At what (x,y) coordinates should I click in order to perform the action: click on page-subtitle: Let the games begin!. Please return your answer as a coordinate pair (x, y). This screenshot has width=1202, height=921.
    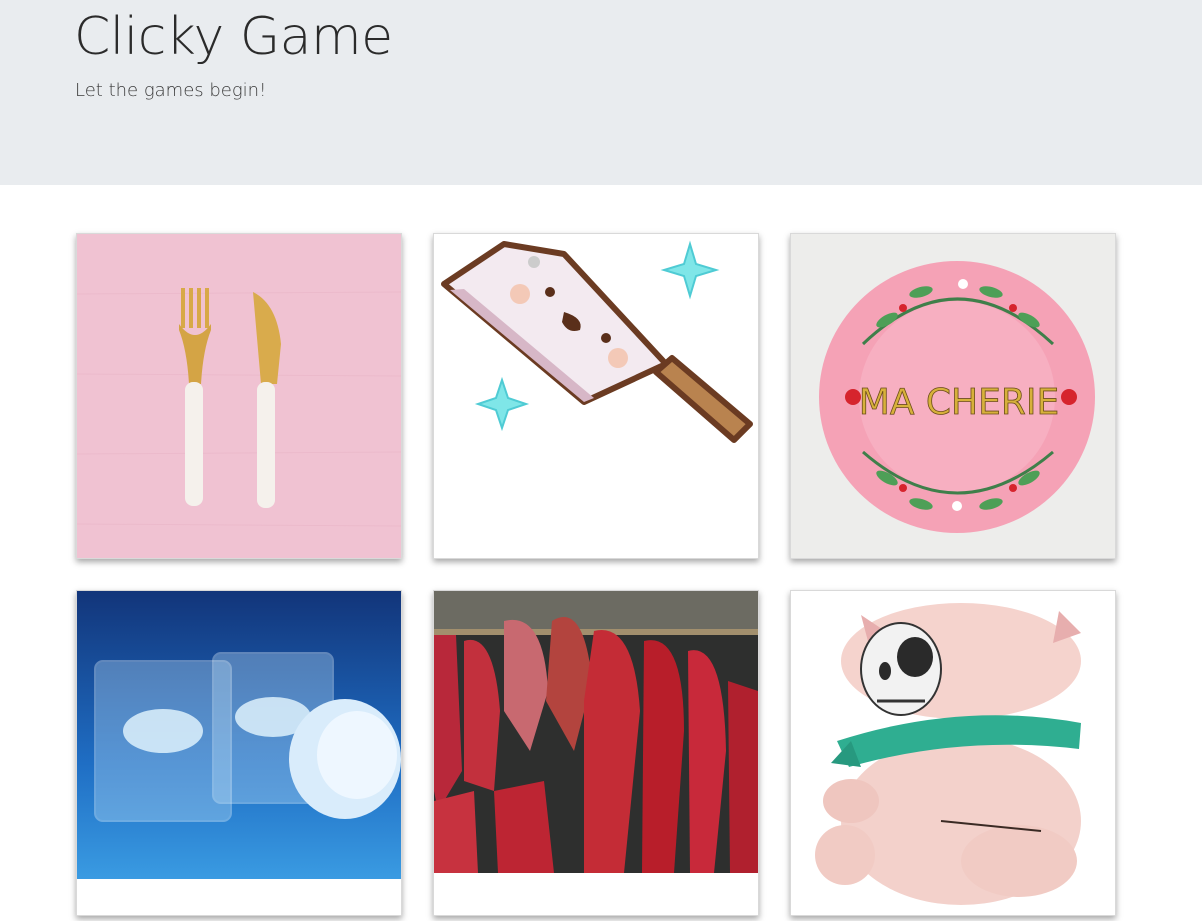
    Looking at the image, I should click on (171, 90).